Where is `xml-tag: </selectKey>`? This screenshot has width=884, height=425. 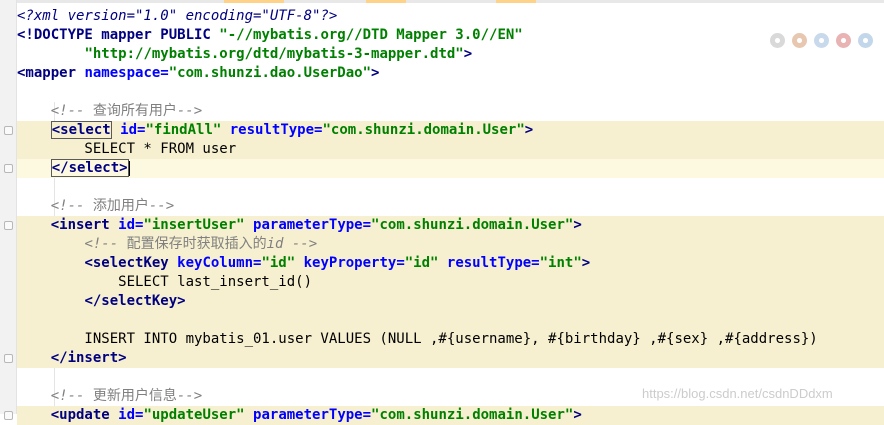
xml-tag: </selectKey> is located at coordinates (135, 301).